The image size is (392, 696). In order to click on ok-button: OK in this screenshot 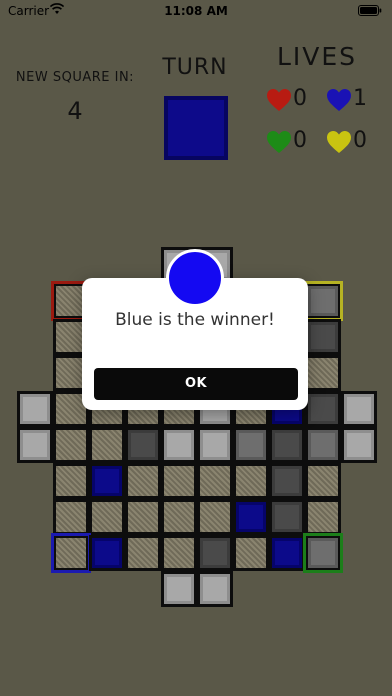, I will do `click(196, 384)`.